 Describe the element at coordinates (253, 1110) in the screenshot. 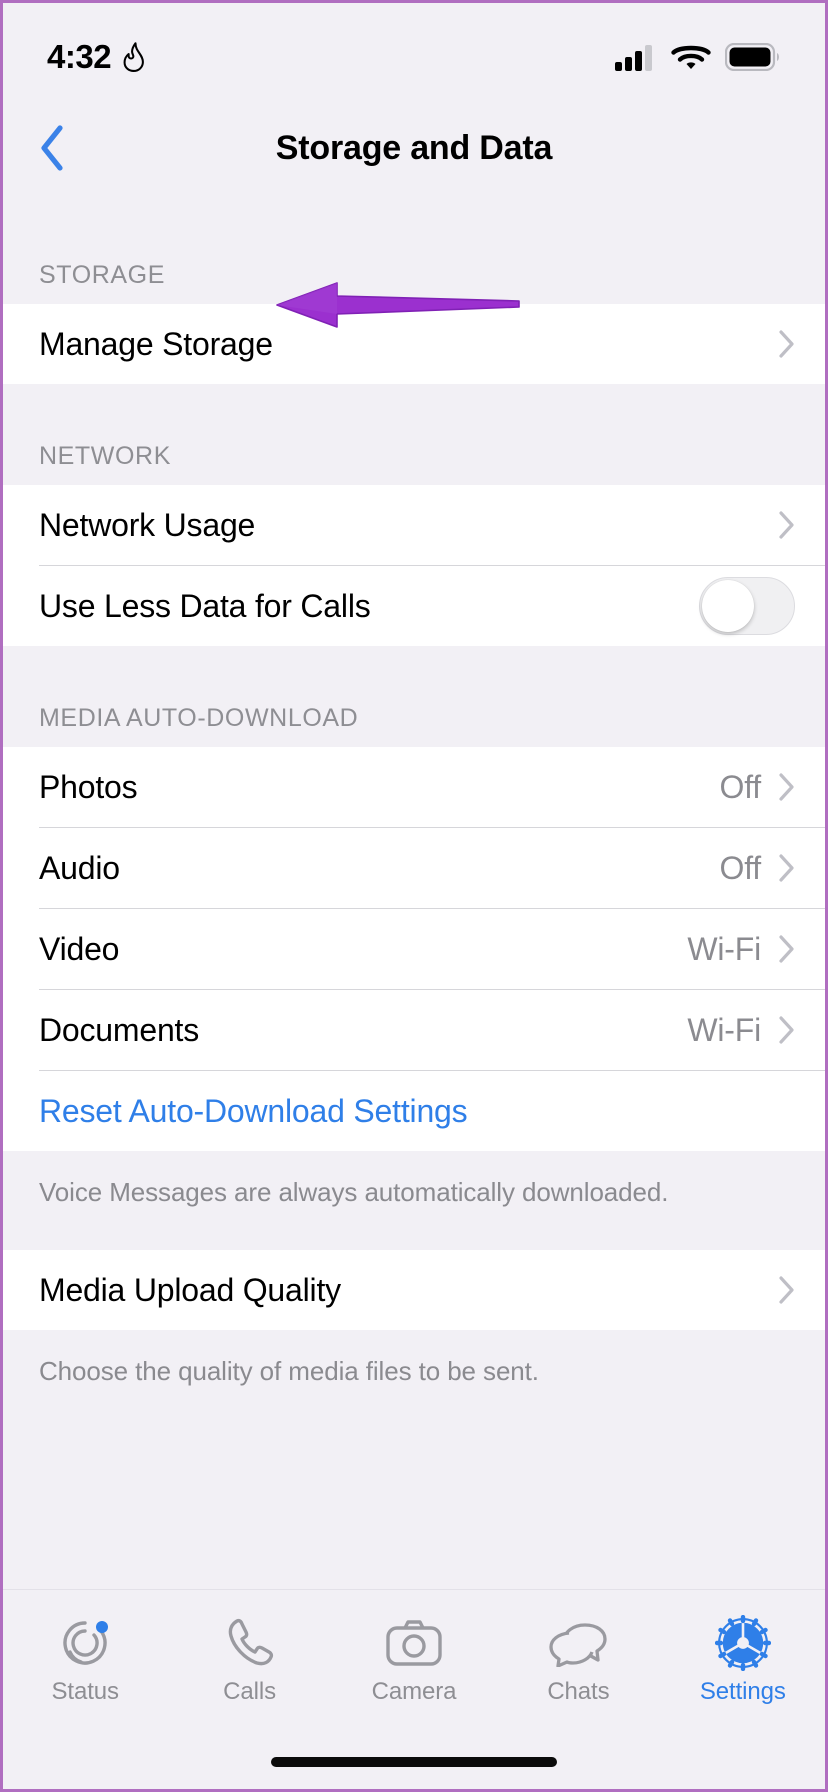

I see `reset-auto-download-label: Reset Auto-Download Settings` at that location.